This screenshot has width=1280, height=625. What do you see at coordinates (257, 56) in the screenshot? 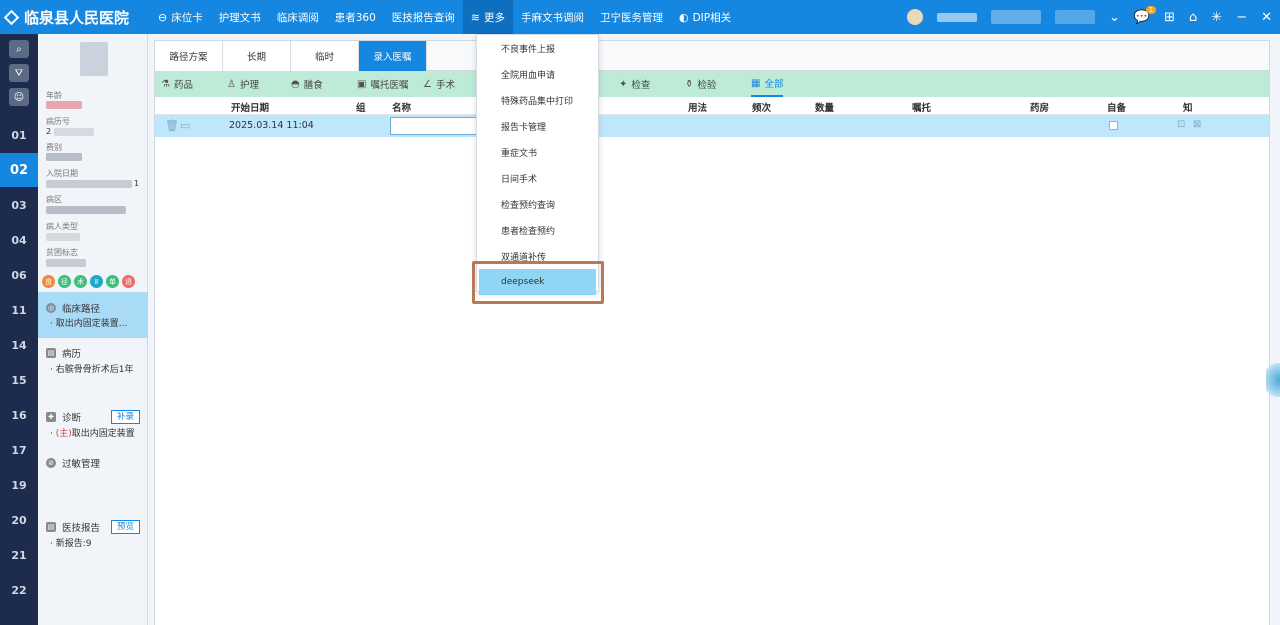
I see `tab-long-term: 长期` at bounding box center [257, 56].